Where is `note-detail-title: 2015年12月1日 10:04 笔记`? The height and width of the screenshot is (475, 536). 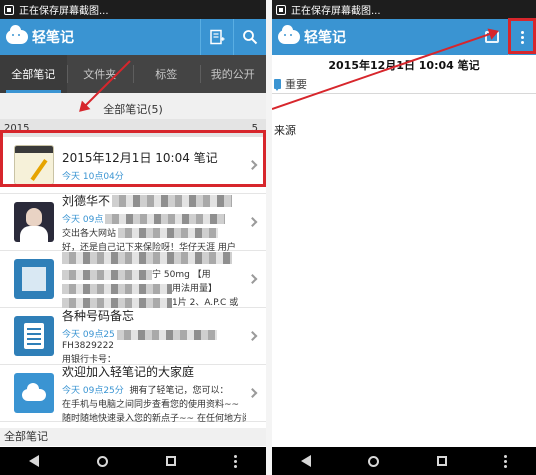
note-detail-title: 2015年12月1日 10:04 笔记 is located at coordinates (404, 65).